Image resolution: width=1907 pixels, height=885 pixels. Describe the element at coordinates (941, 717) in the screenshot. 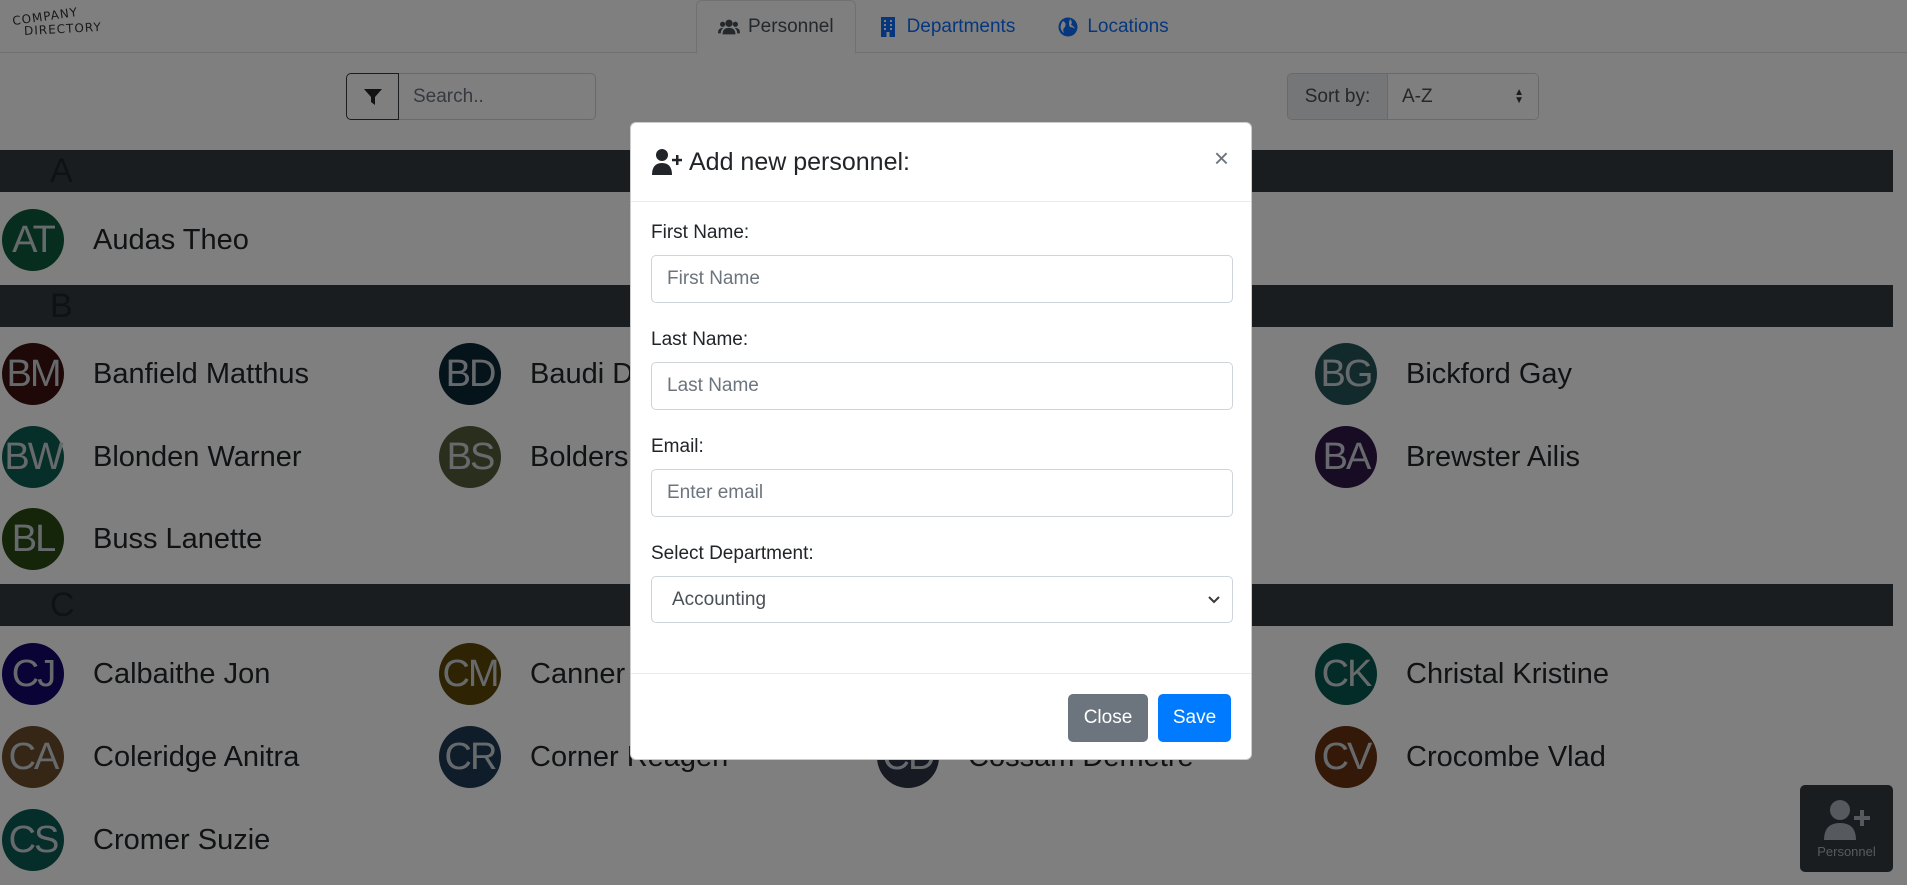

I see `modal-footer: Close Save` at that location.